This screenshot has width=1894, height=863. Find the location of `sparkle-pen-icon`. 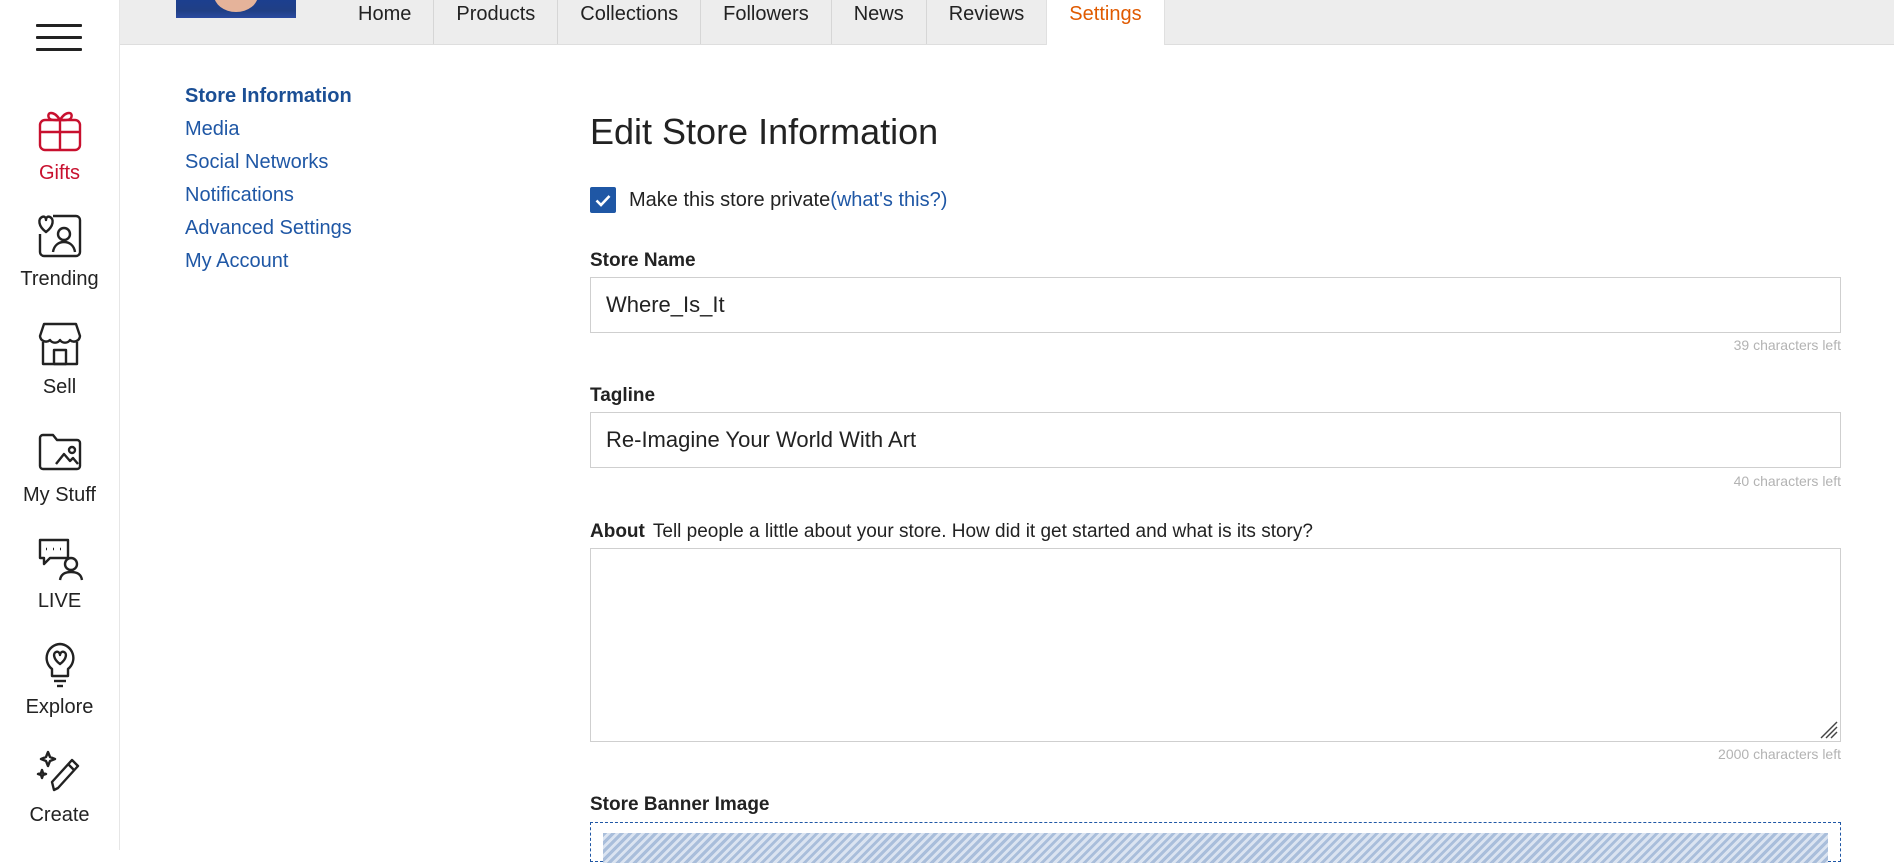

sparkle-pen-icon is located at coordinates (57, 771).